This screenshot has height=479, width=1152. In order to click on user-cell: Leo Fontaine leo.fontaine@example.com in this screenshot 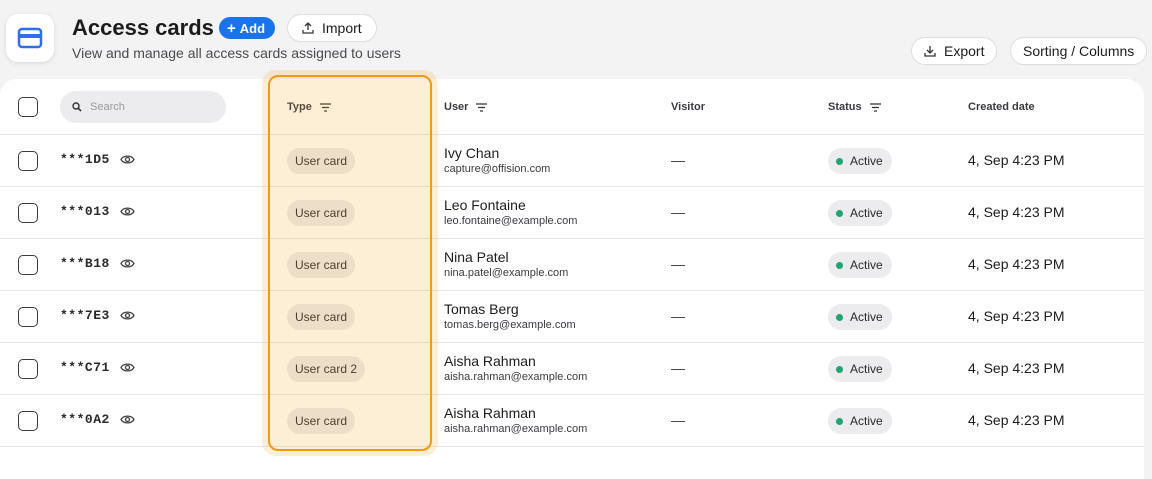, I will do `click(510, 212)`.